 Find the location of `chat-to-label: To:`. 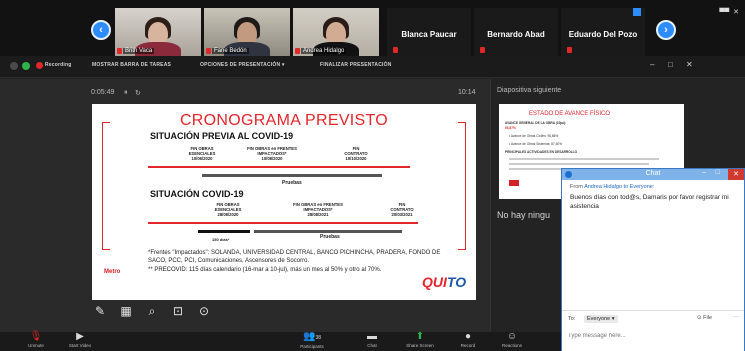

chat-to-label: To: is located at coordinates (572, 319).